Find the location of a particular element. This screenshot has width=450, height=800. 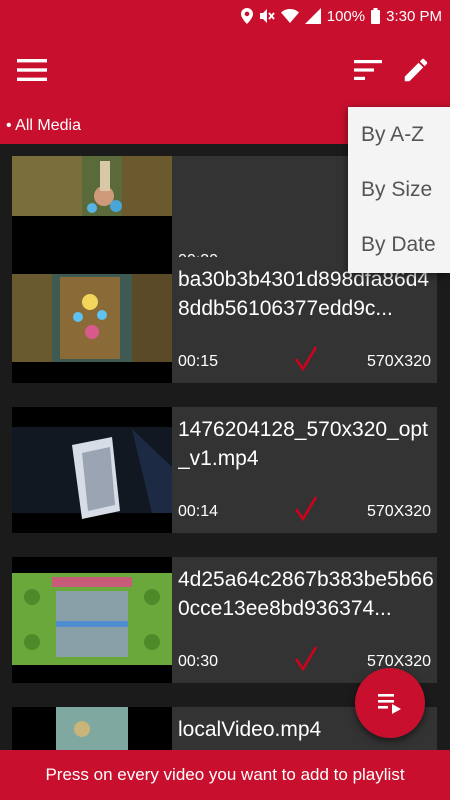

menu-icon is located at coordinates (32, 70).